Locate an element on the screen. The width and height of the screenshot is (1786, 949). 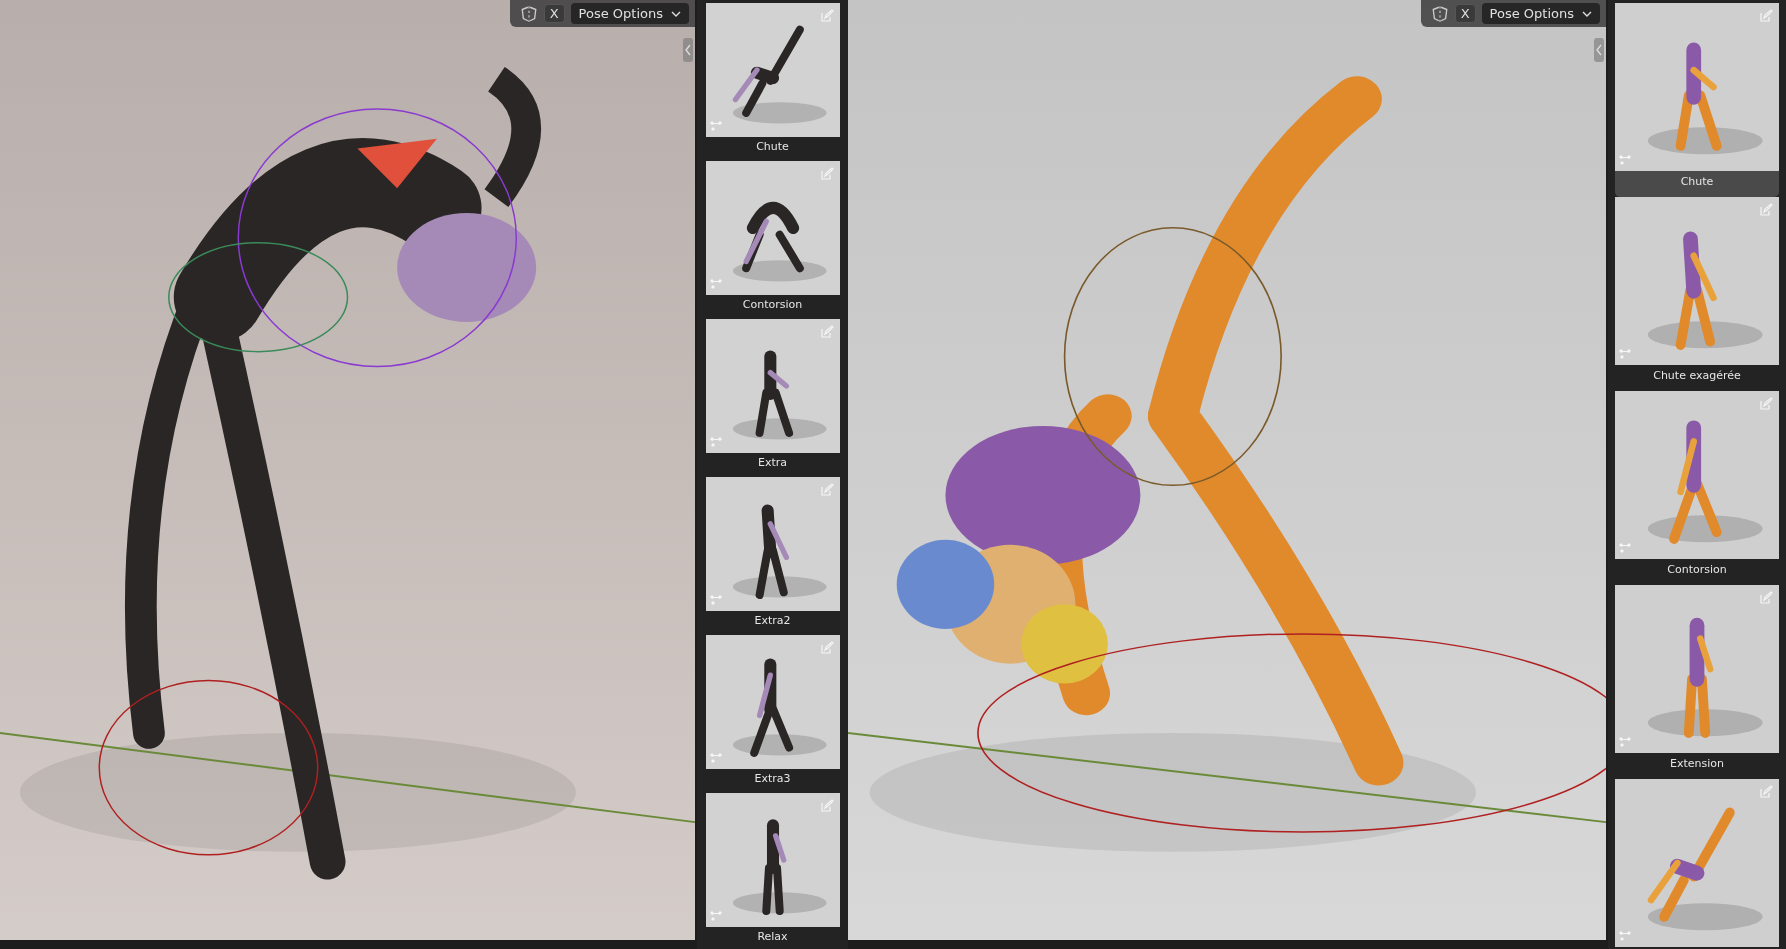
pose-name: Extension is located at coordinates (1697, 764).